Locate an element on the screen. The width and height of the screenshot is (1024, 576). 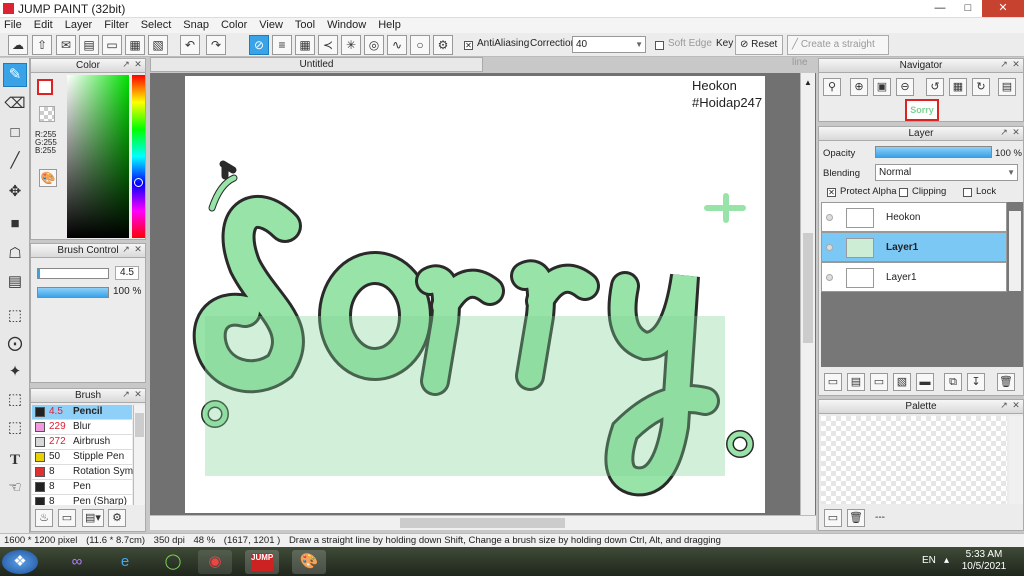
flip-icon: ▦ is located at coordinates (958, 87).